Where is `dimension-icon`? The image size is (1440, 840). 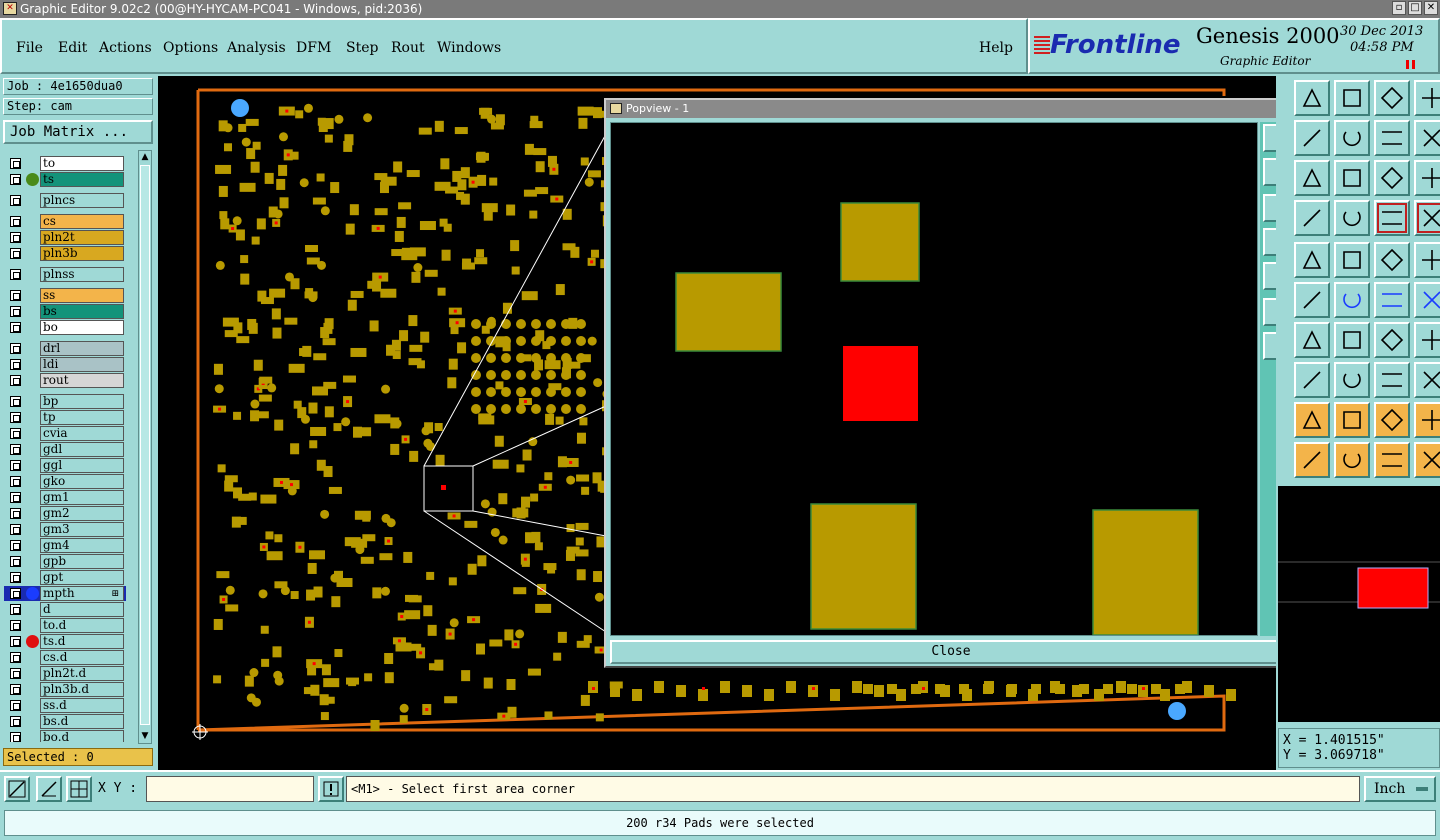 dimension-icon is located at coordinates (1392, 380).